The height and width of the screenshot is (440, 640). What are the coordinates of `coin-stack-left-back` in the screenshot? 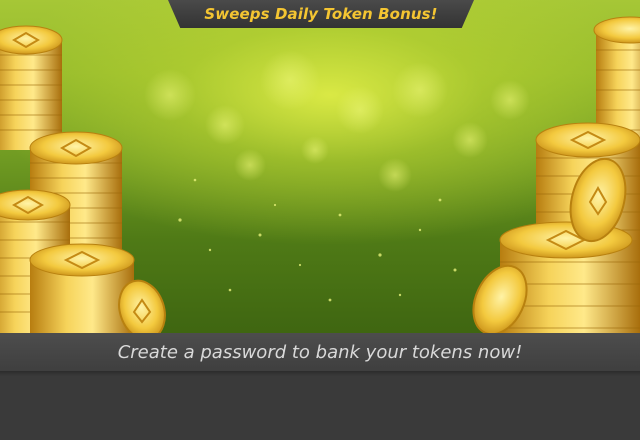 It's located at (31, 87).